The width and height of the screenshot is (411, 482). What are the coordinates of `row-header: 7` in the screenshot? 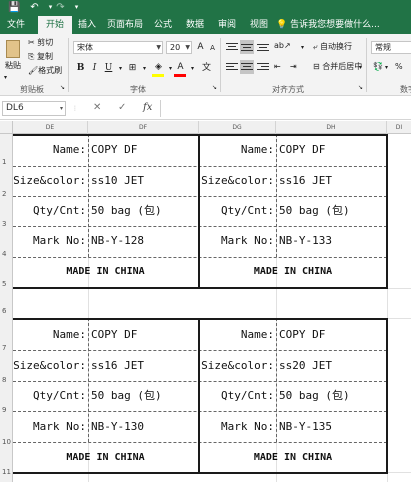 It's located at (6, 348).